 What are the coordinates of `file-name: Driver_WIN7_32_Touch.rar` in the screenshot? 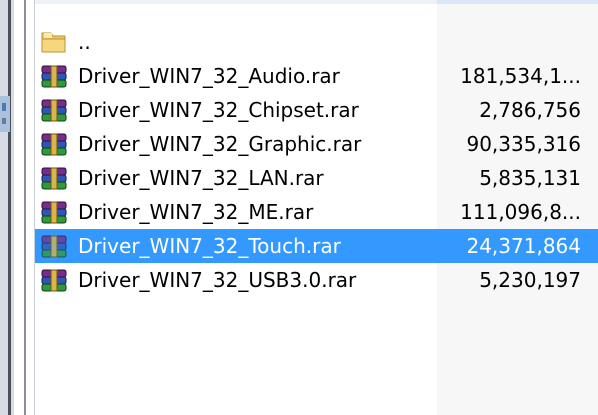 It's located at (209, 246).